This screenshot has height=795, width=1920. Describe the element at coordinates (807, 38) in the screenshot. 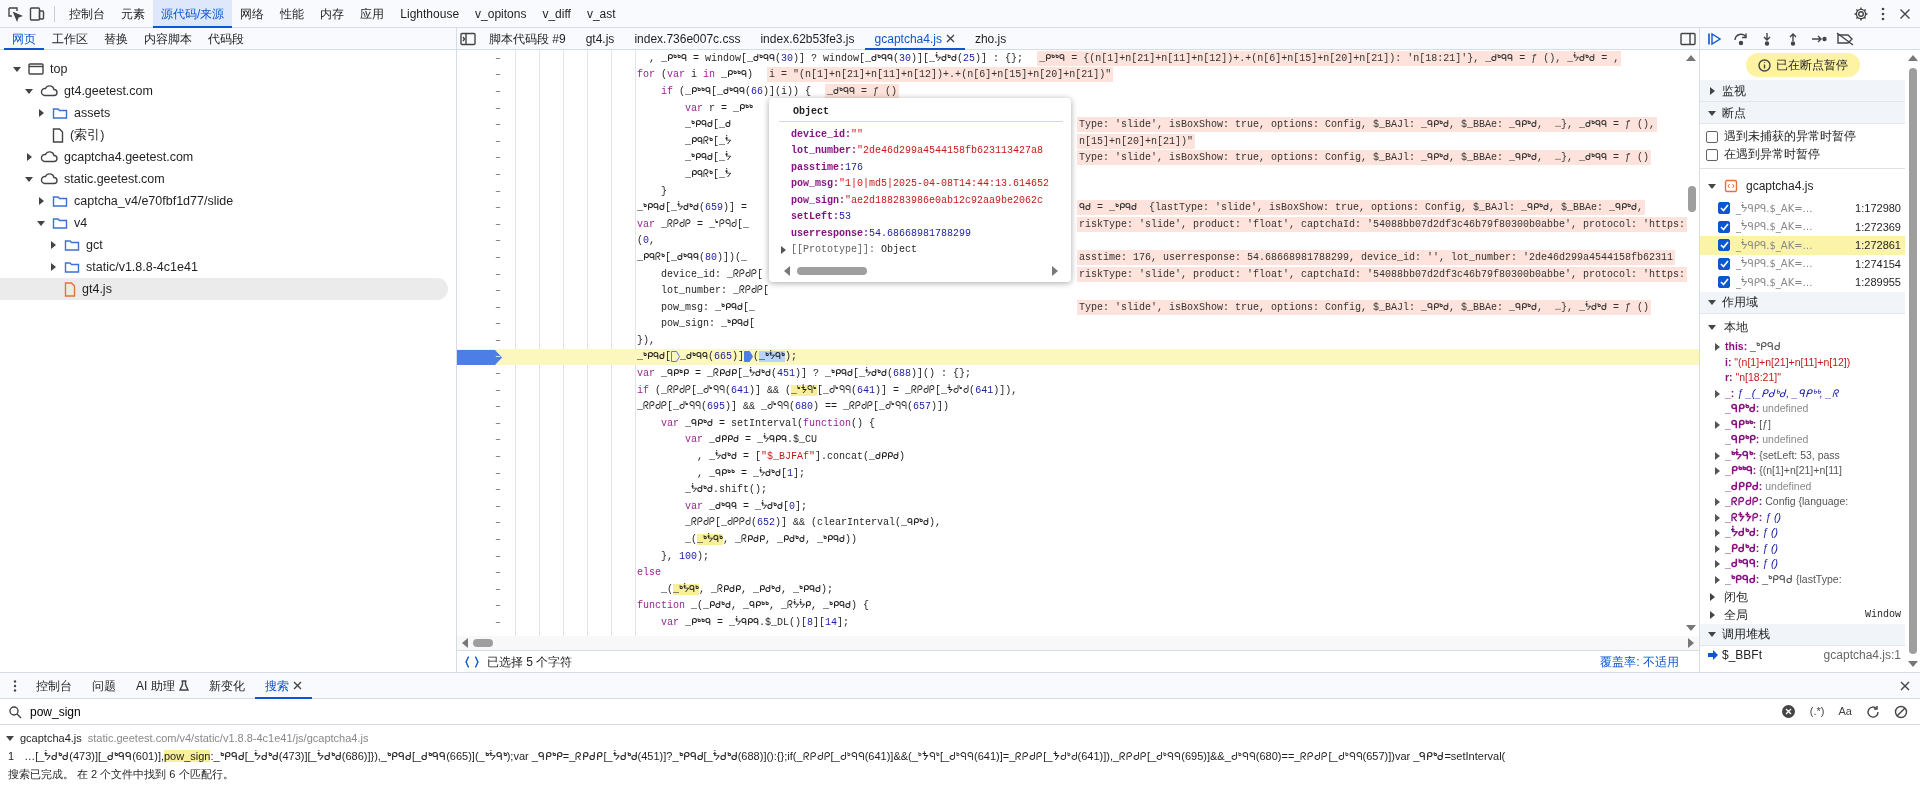

I see `file-tab: index.62b53fe3.js` at that location.